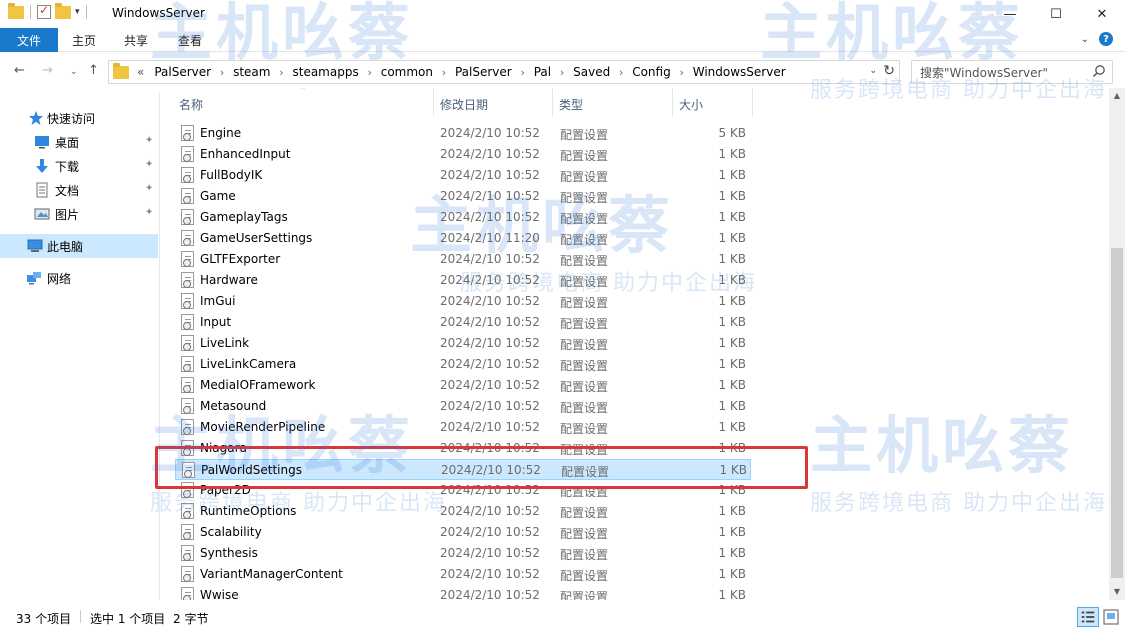 The image size is (1125, 628). Describe the element at coordinates (79, 166) in the screenshot. I see `sidebar-item-downloads: 下载 ✦` at that location.